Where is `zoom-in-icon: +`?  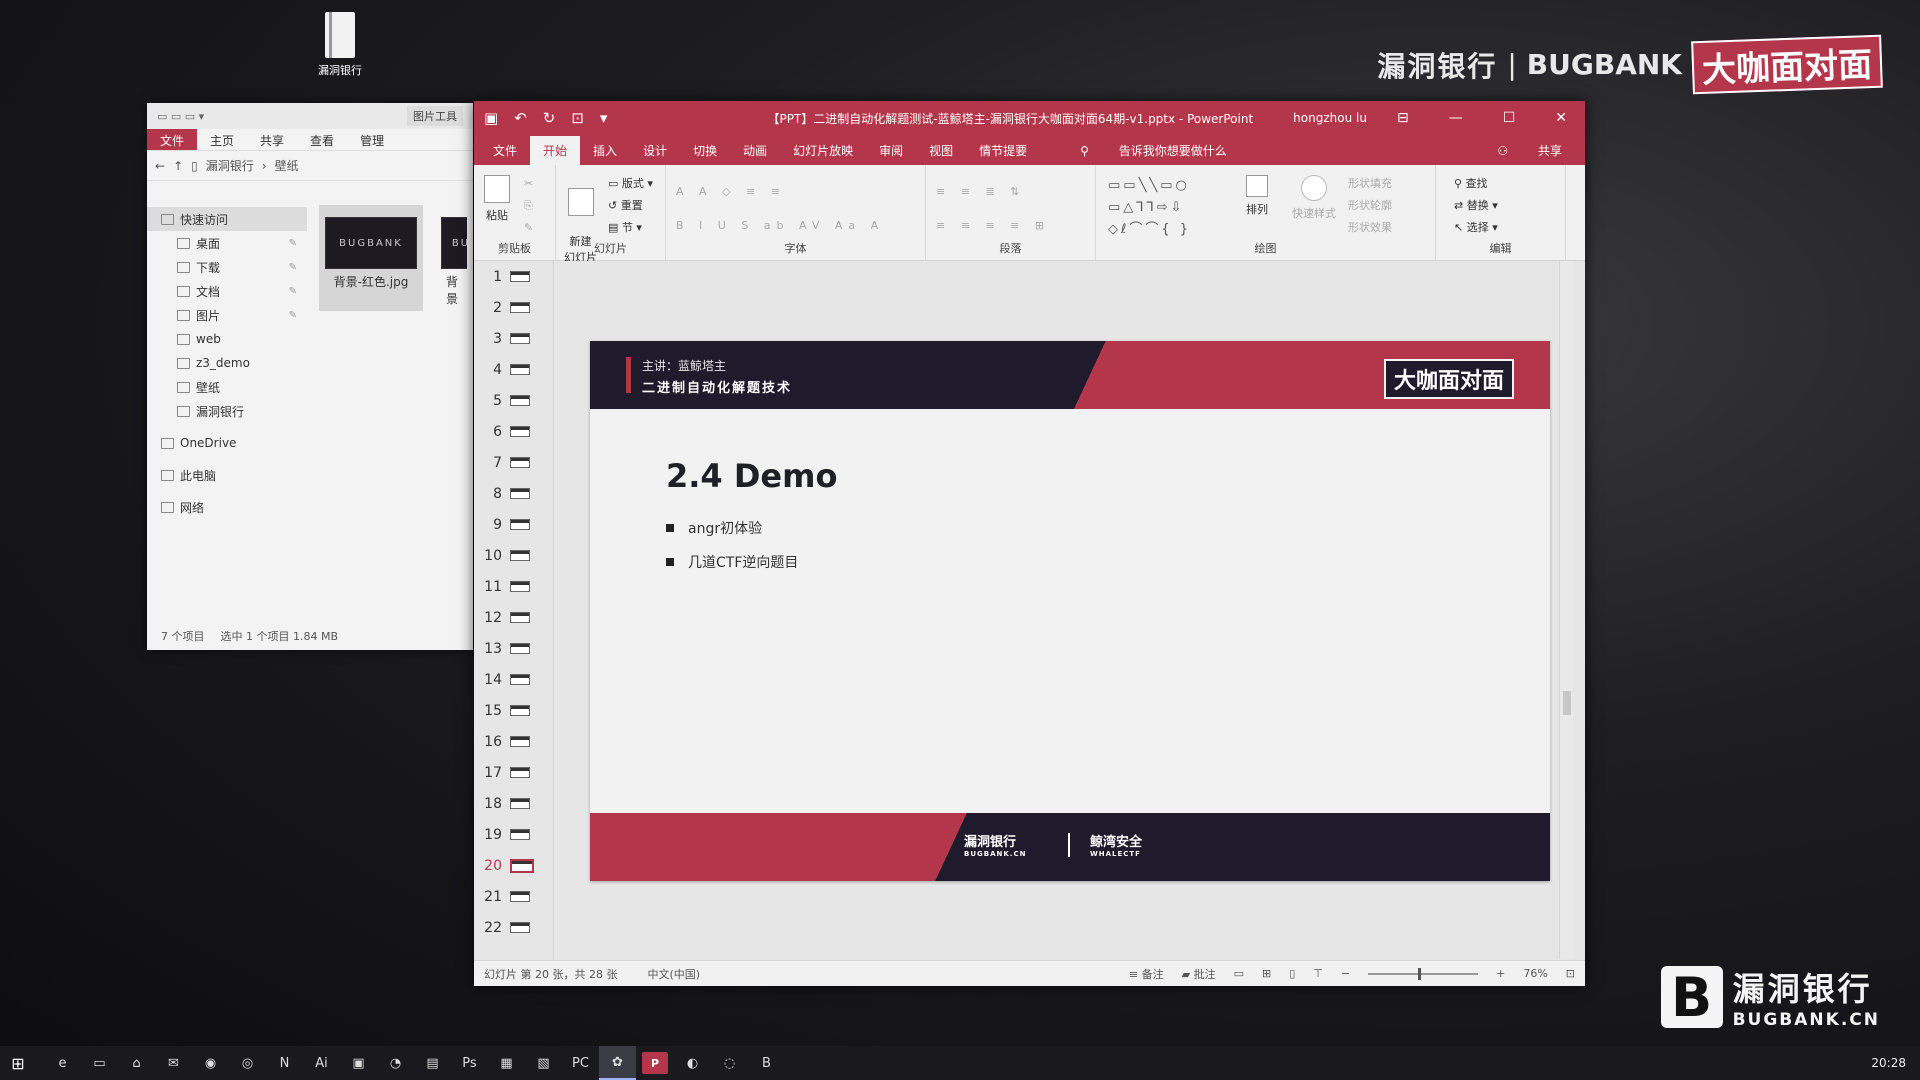 zoom-in-icon: + is located at coordinates (1500, 973).